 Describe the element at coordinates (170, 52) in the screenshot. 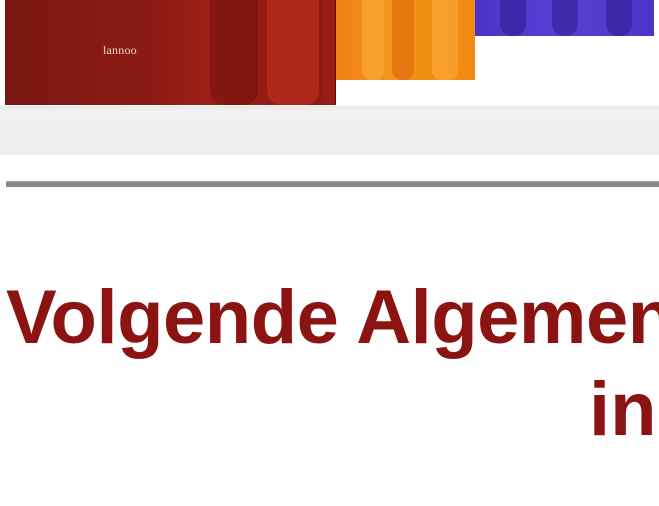

I see `red-book-cover: lannoo` at that location.